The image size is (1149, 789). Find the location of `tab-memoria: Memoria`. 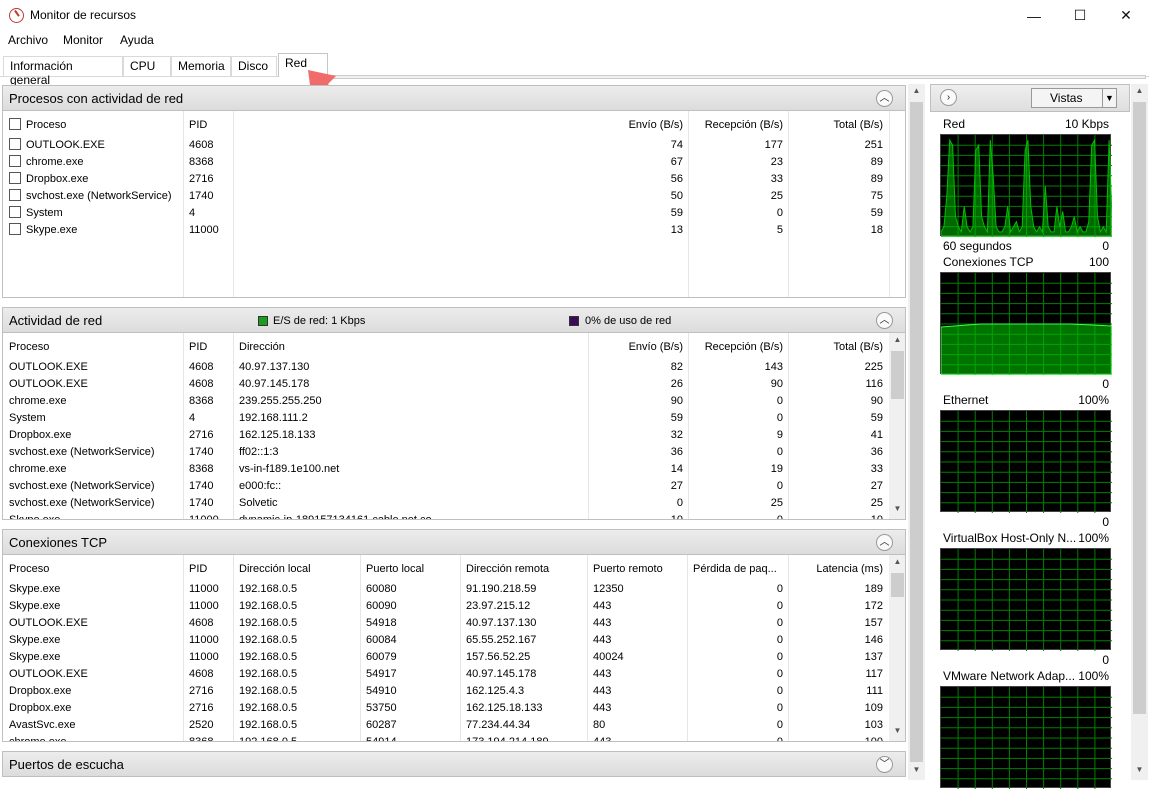

tab-memoria: Memoria is located at coordinates (201, 66).